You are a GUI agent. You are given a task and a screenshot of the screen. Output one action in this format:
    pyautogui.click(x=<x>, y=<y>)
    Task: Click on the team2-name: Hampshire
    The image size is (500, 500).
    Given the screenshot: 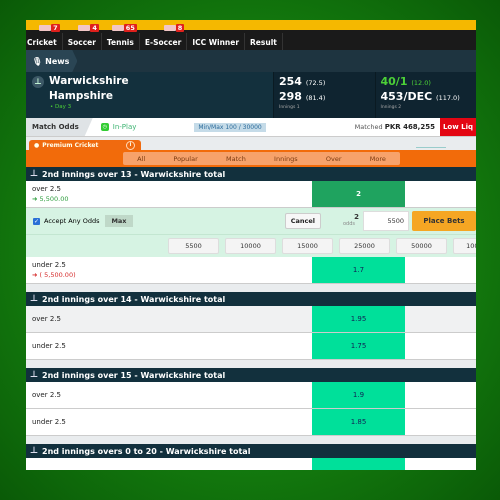 What is the action you would take?
    pyautogui.click(x=81, y=96)
    